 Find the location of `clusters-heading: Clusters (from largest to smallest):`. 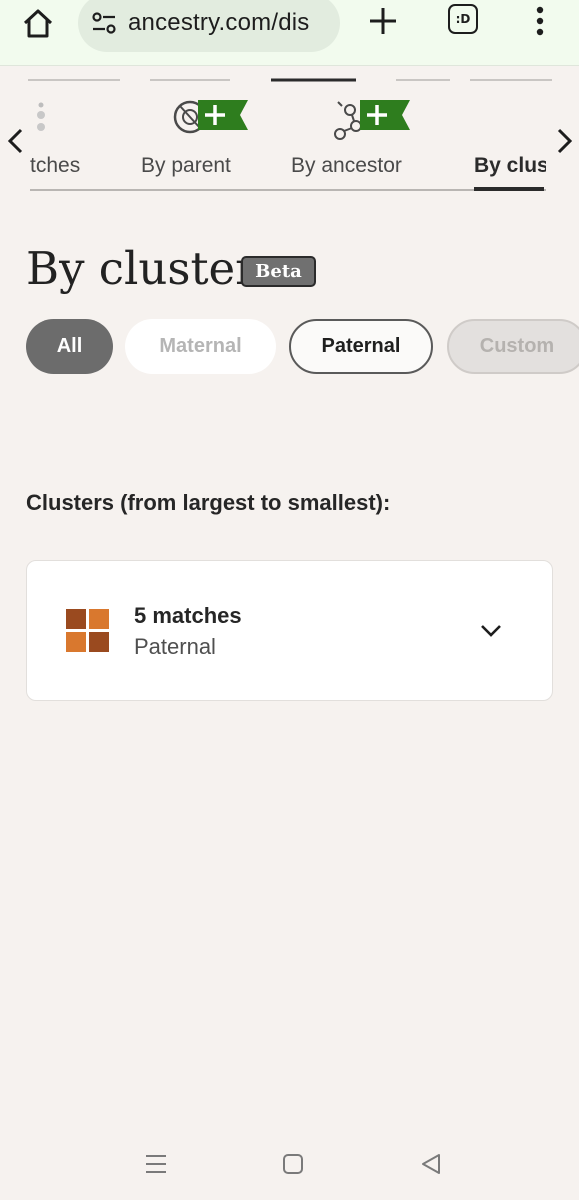

clusters-heading: Clusters (from largest to smallest): is located at coordinates (208, 502).